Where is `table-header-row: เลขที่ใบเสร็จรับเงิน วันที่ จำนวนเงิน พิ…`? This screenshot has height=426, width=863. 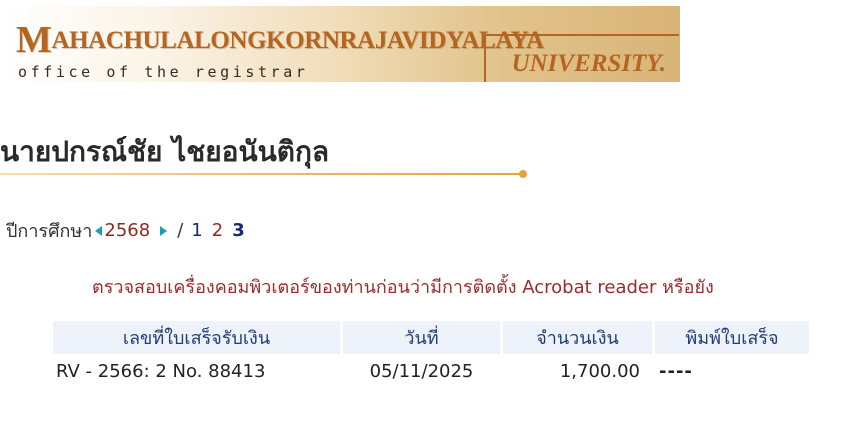 table-header-row: เลขที่ใบเสร็จรับเงิน วันที่ จำนวนเงิน พิ… is located at coordinates (431, 337).